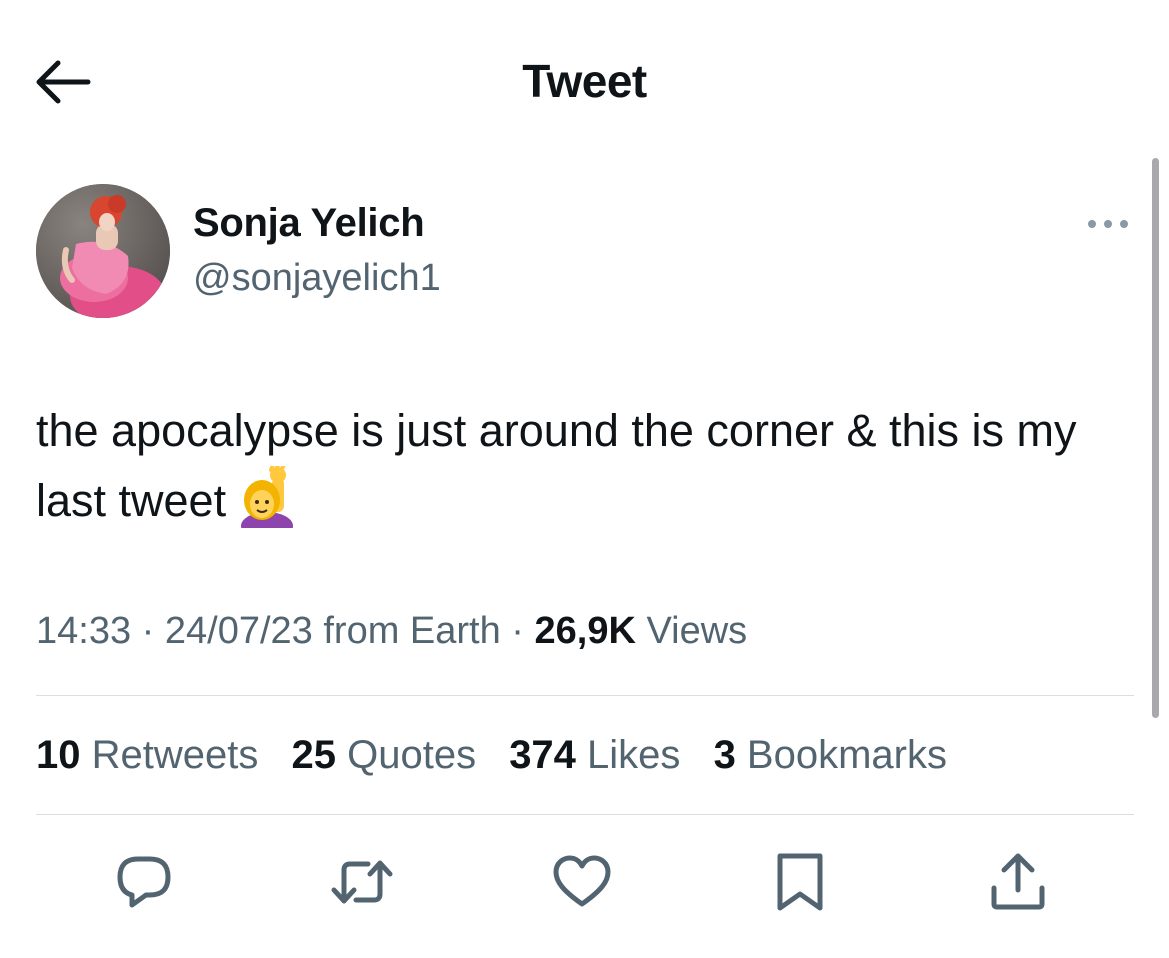 This screenshot has height=958, width=1169. What do you see at coordinates (1155, 438) in the screenshot?
I see `scrollbar` at bounding box center [1155, 438].